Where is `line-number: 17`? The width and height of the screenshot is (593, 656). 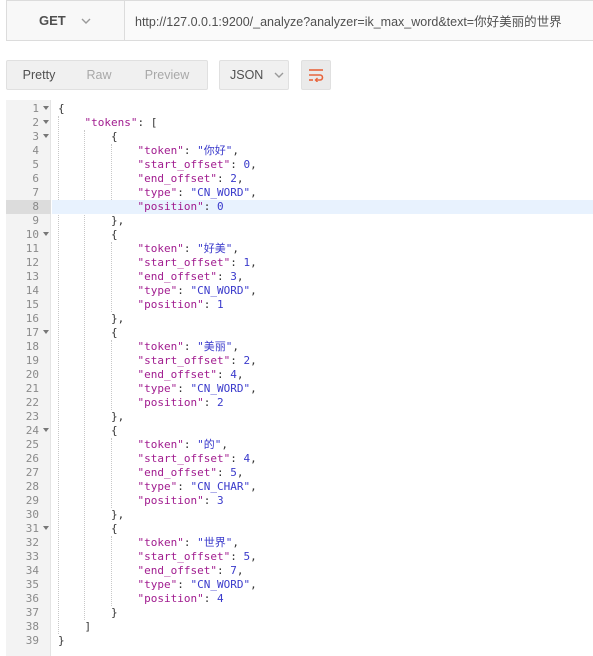 line-number: 17 is located at coordinates (28, 333).